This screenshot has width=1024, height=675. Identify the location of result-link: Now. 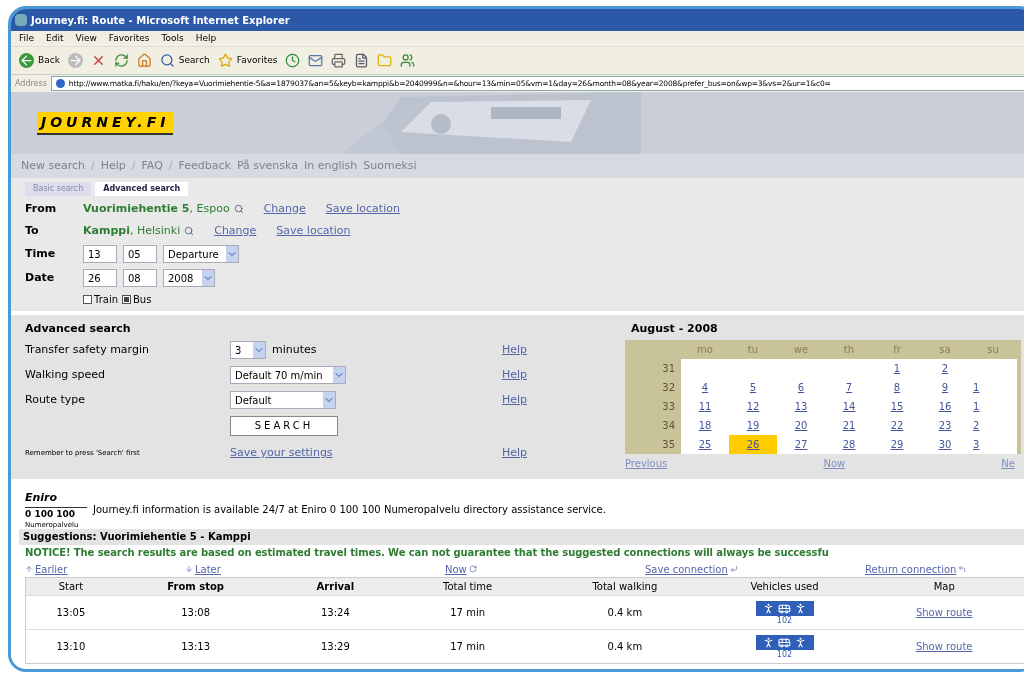
(545, 569).